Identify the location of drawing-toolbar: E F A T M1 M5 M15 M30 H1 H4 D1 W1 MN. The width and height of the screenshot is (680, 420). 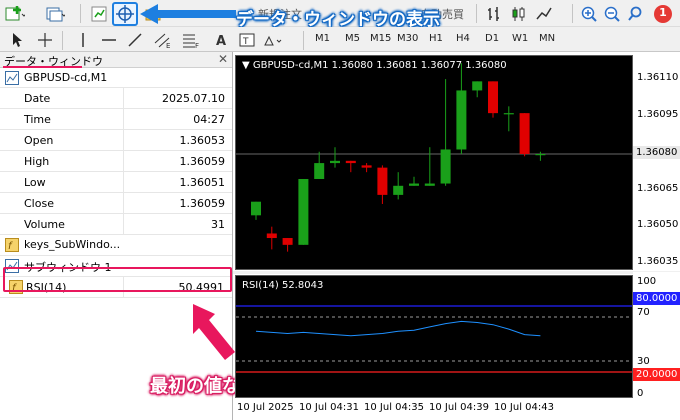
(340, 39).